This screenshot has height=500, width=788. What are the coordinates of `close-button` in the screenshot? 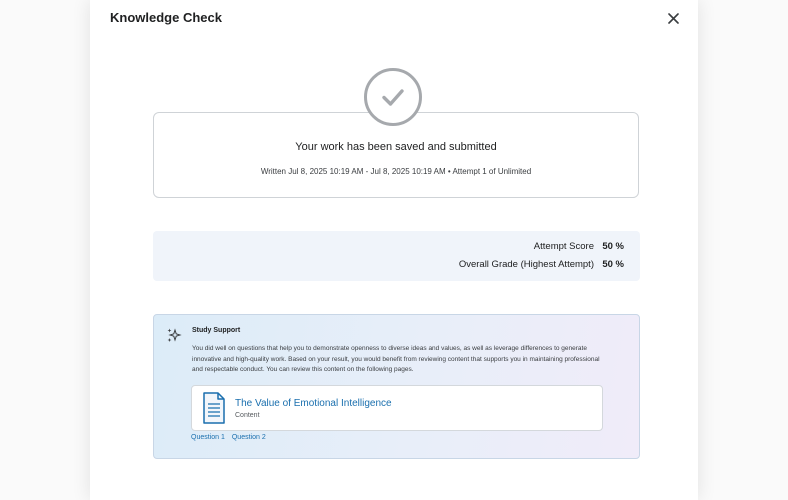 It's located at (673, 18).